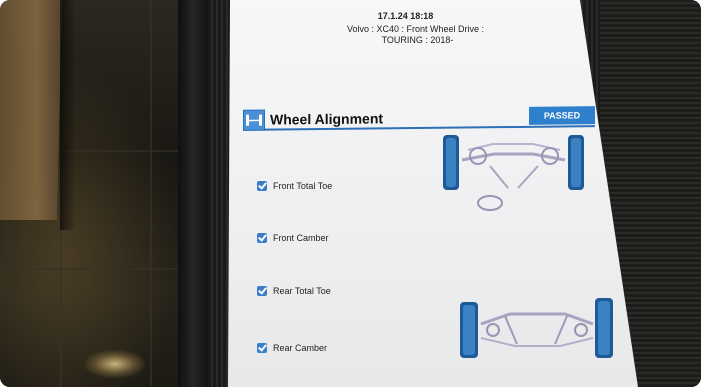  Describe the element at coordinates (536, 328) in the screenshot. I see `rear-axle-icon` at that location.